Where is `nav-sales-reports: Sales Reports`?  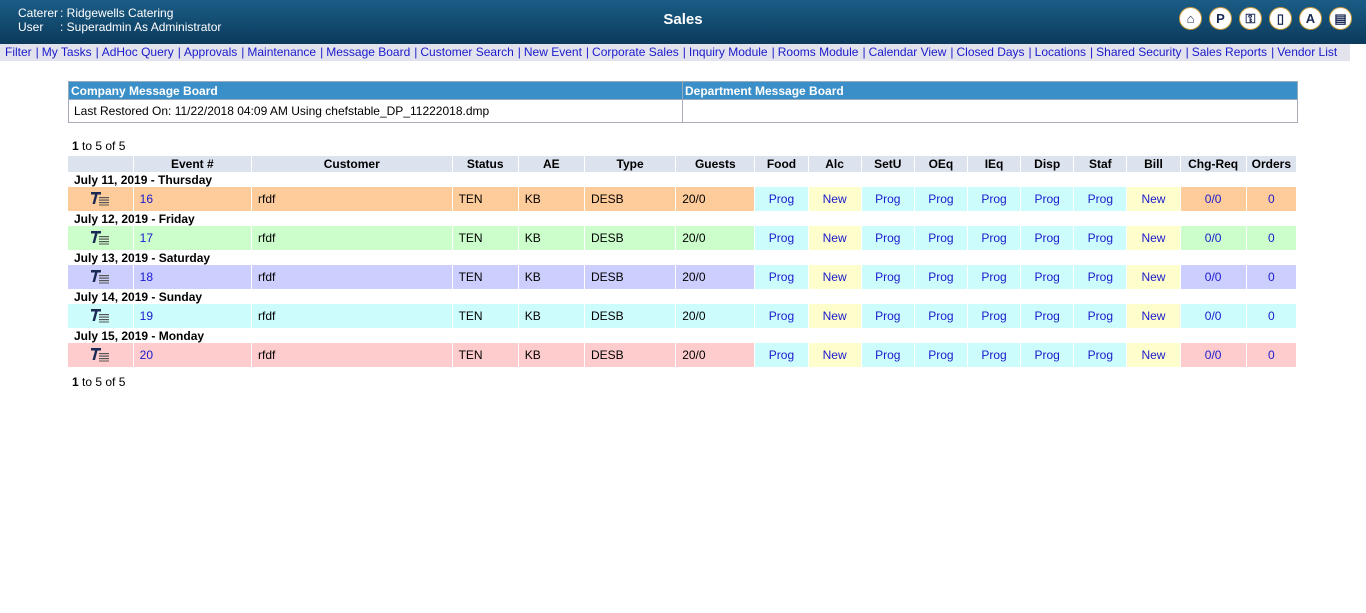
nav-sales-reports: Sales Reports is located at coordinates (1229, 52).